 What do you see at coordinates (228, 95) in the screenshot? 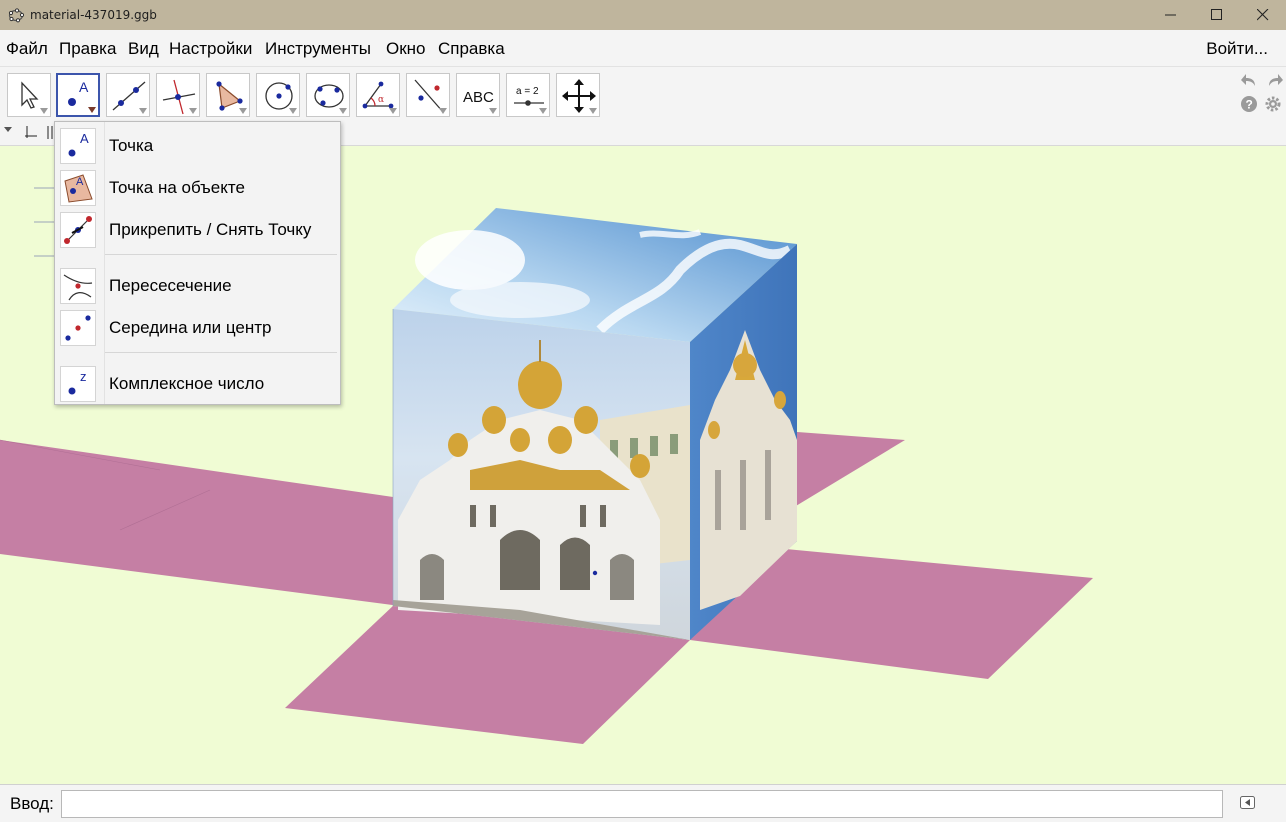
I see `tool-polygon` at bounding box center [228, 95].